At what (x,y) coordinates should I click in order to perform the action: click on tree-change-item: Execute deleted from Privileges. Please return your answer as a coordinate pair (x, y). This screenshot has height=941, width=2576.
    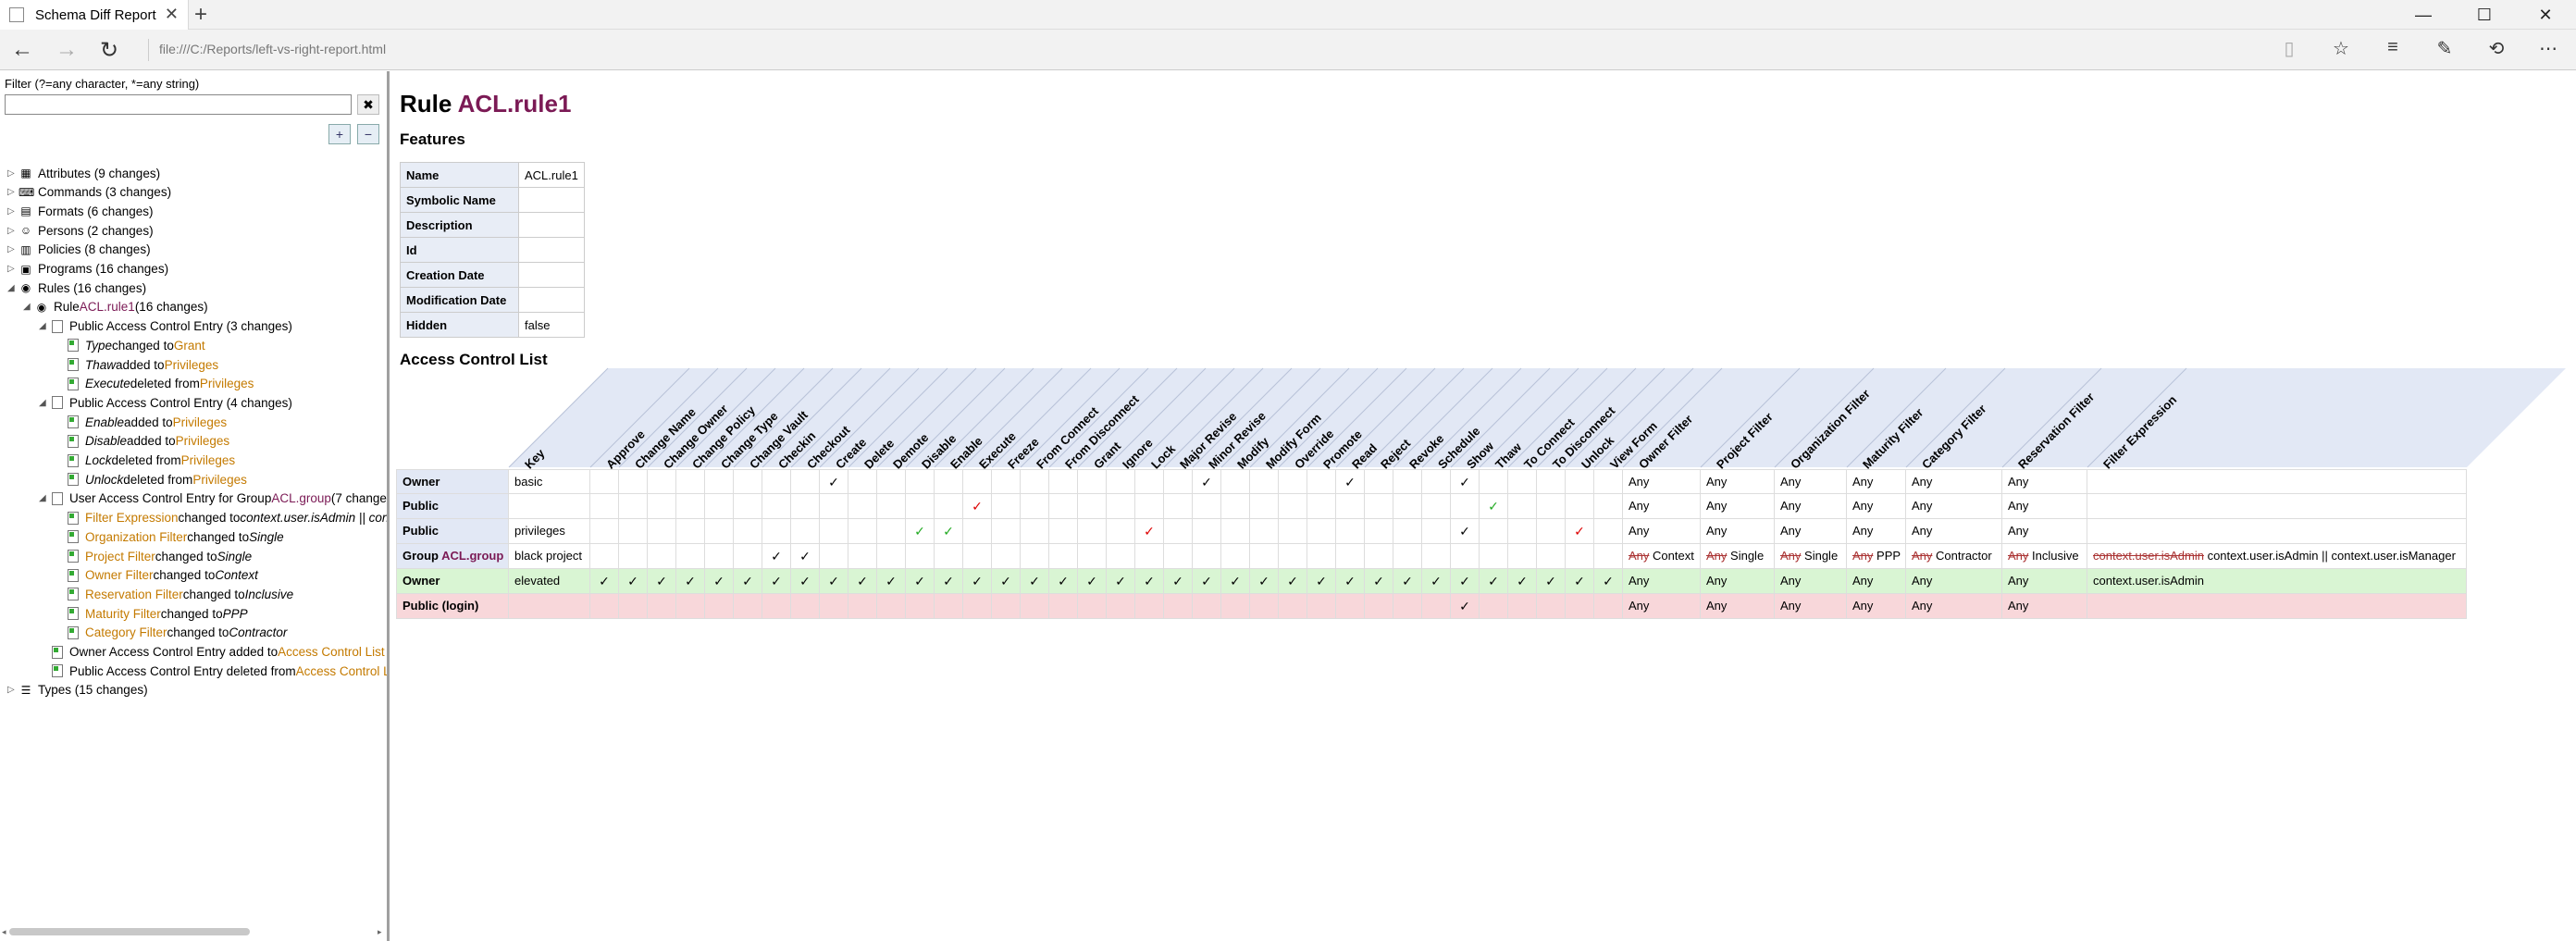
    Looking at the image, I should click on (154, 384).